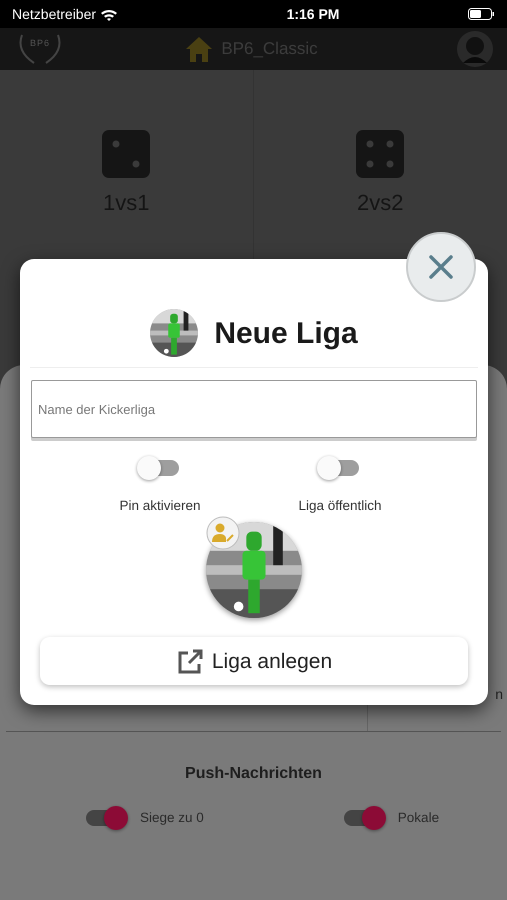  What do you see at coordinates (254, 409) in the screenshot?
I see `name-input-field: Name der Kickerliga` at bounding box center [254, 409].